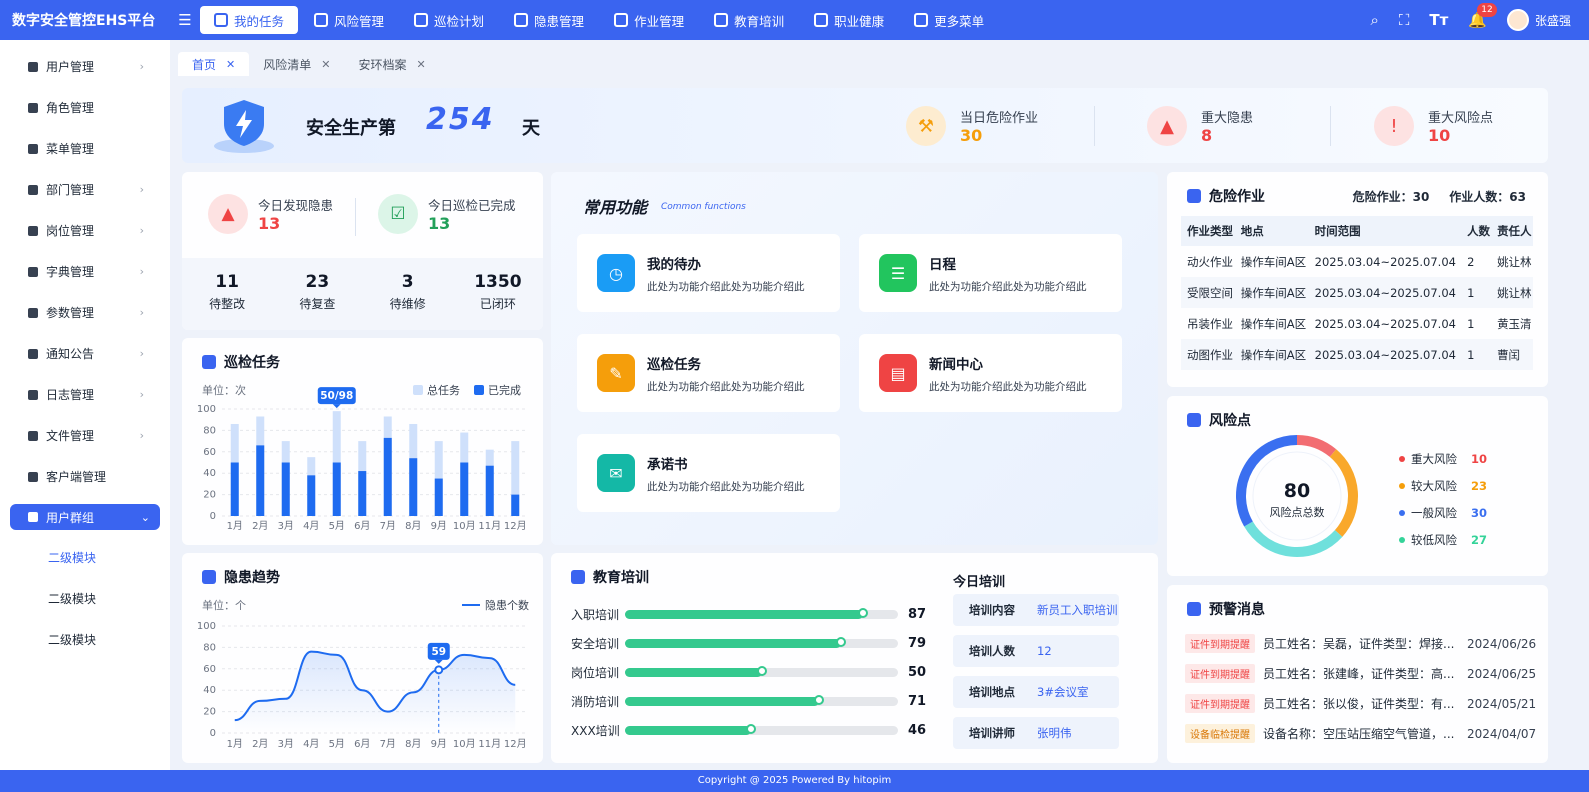  Describe the element at coordinates (1036, 692) in the screenshot. I see `today-training-row: 培训地点 3#会议室` at that location.